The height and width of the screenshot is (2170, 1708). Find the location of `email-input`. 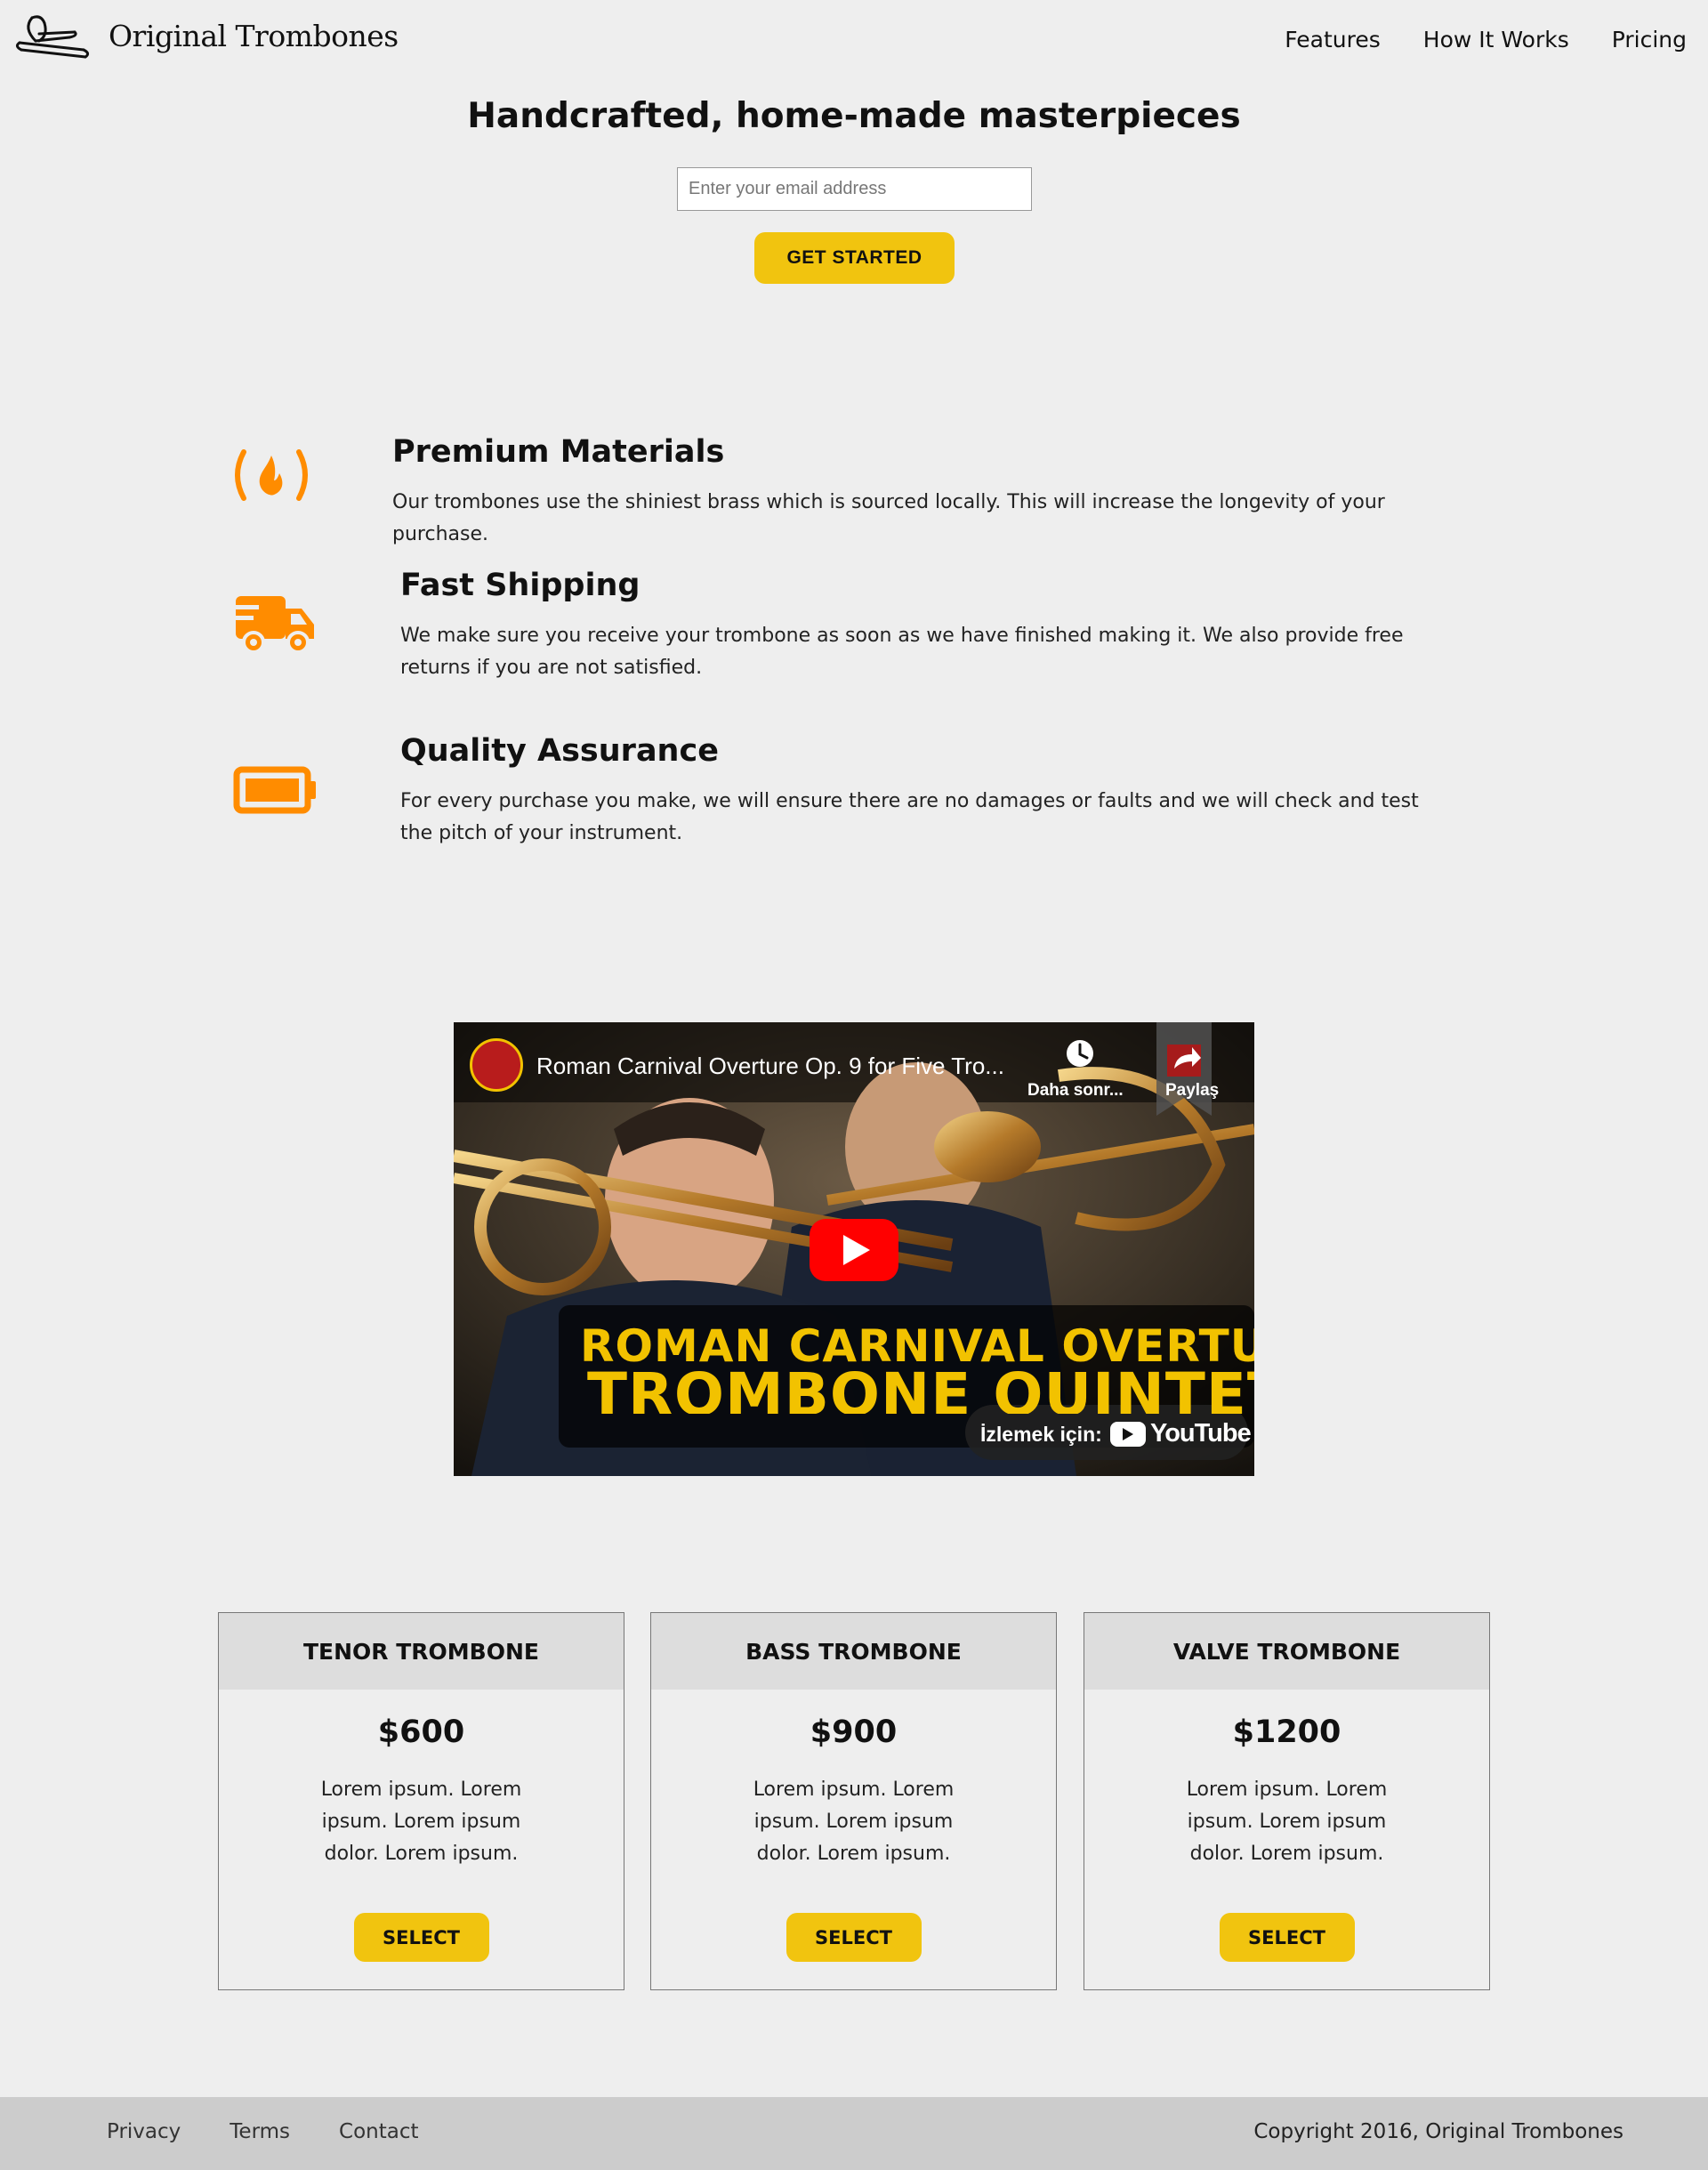

email-input is located at coordinates (854, 189).